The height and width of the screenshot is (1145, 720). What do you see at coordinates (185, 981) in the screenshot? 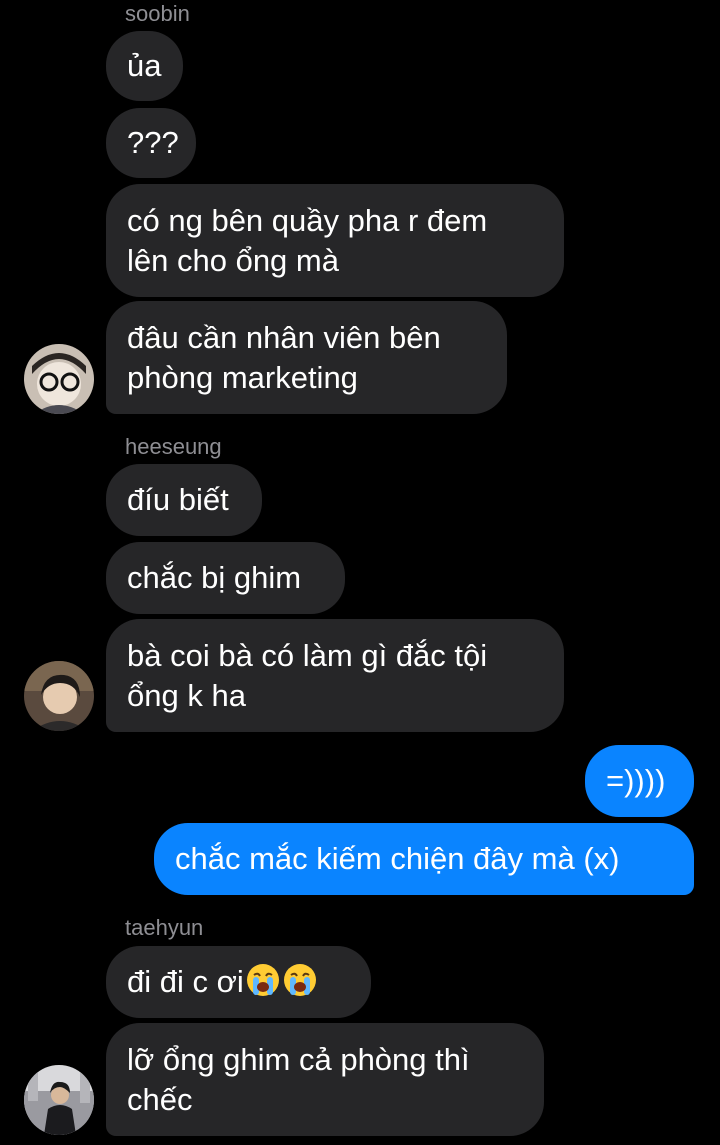
I see `message-text: đi đi c ơi` at bounding box center [185, 981].